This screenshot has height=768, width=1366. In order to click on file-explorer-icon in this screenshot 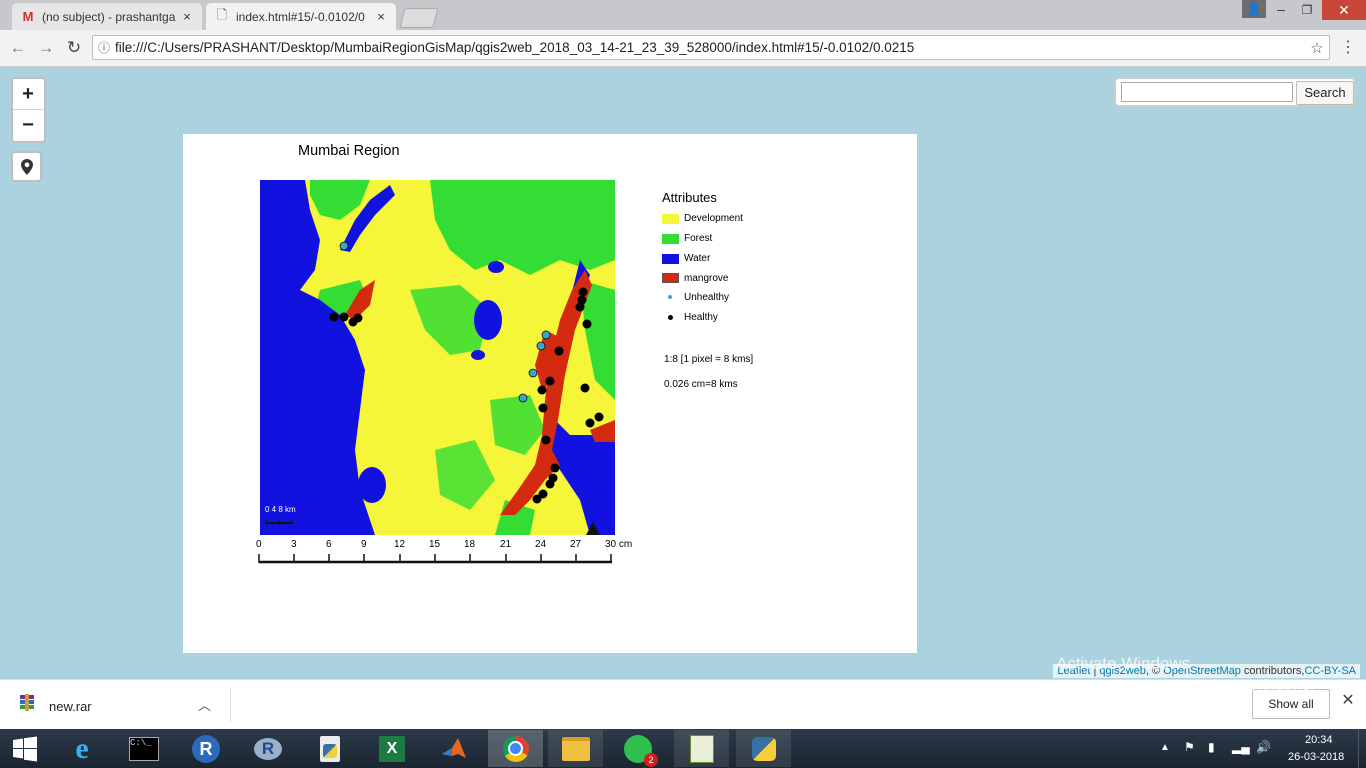, I will do `click(575, 748)`.